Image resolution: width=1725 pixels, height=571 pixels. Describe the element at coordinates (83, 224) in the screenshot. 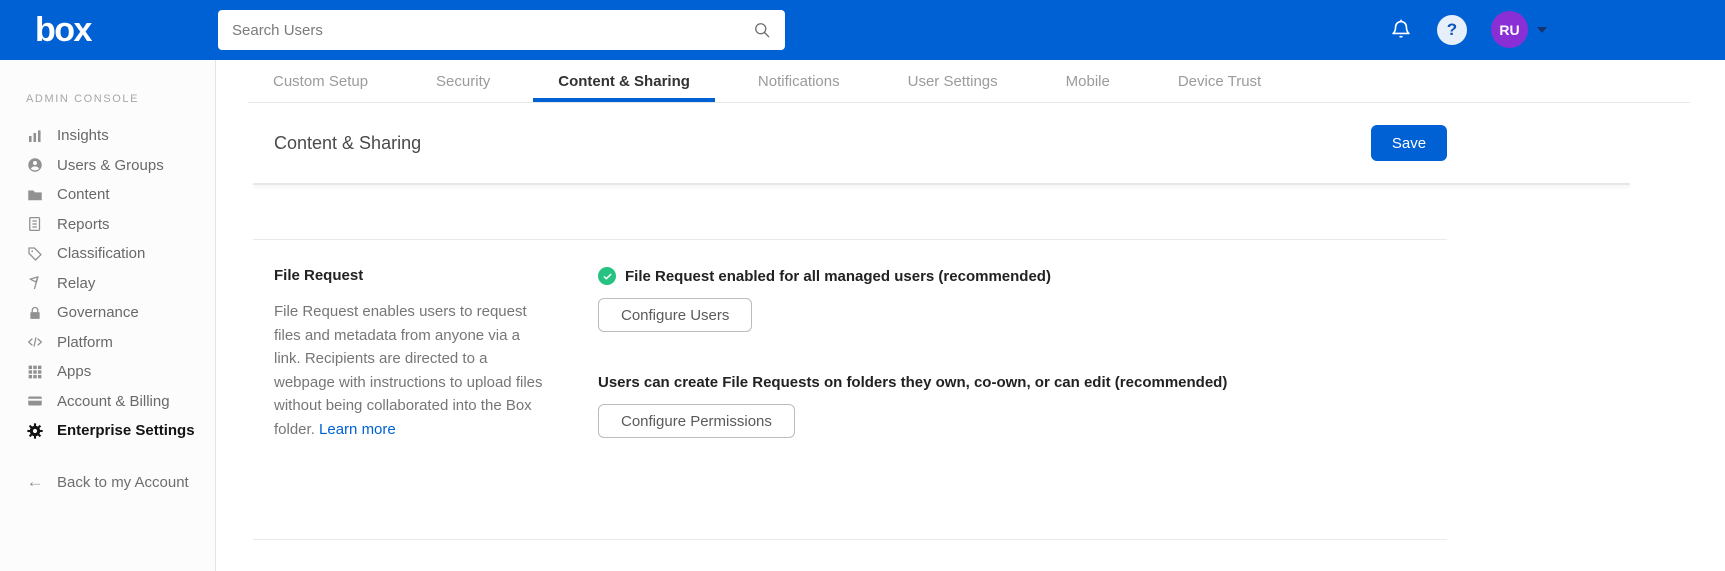

I see `sidebar-item-label: Reports` at that location.